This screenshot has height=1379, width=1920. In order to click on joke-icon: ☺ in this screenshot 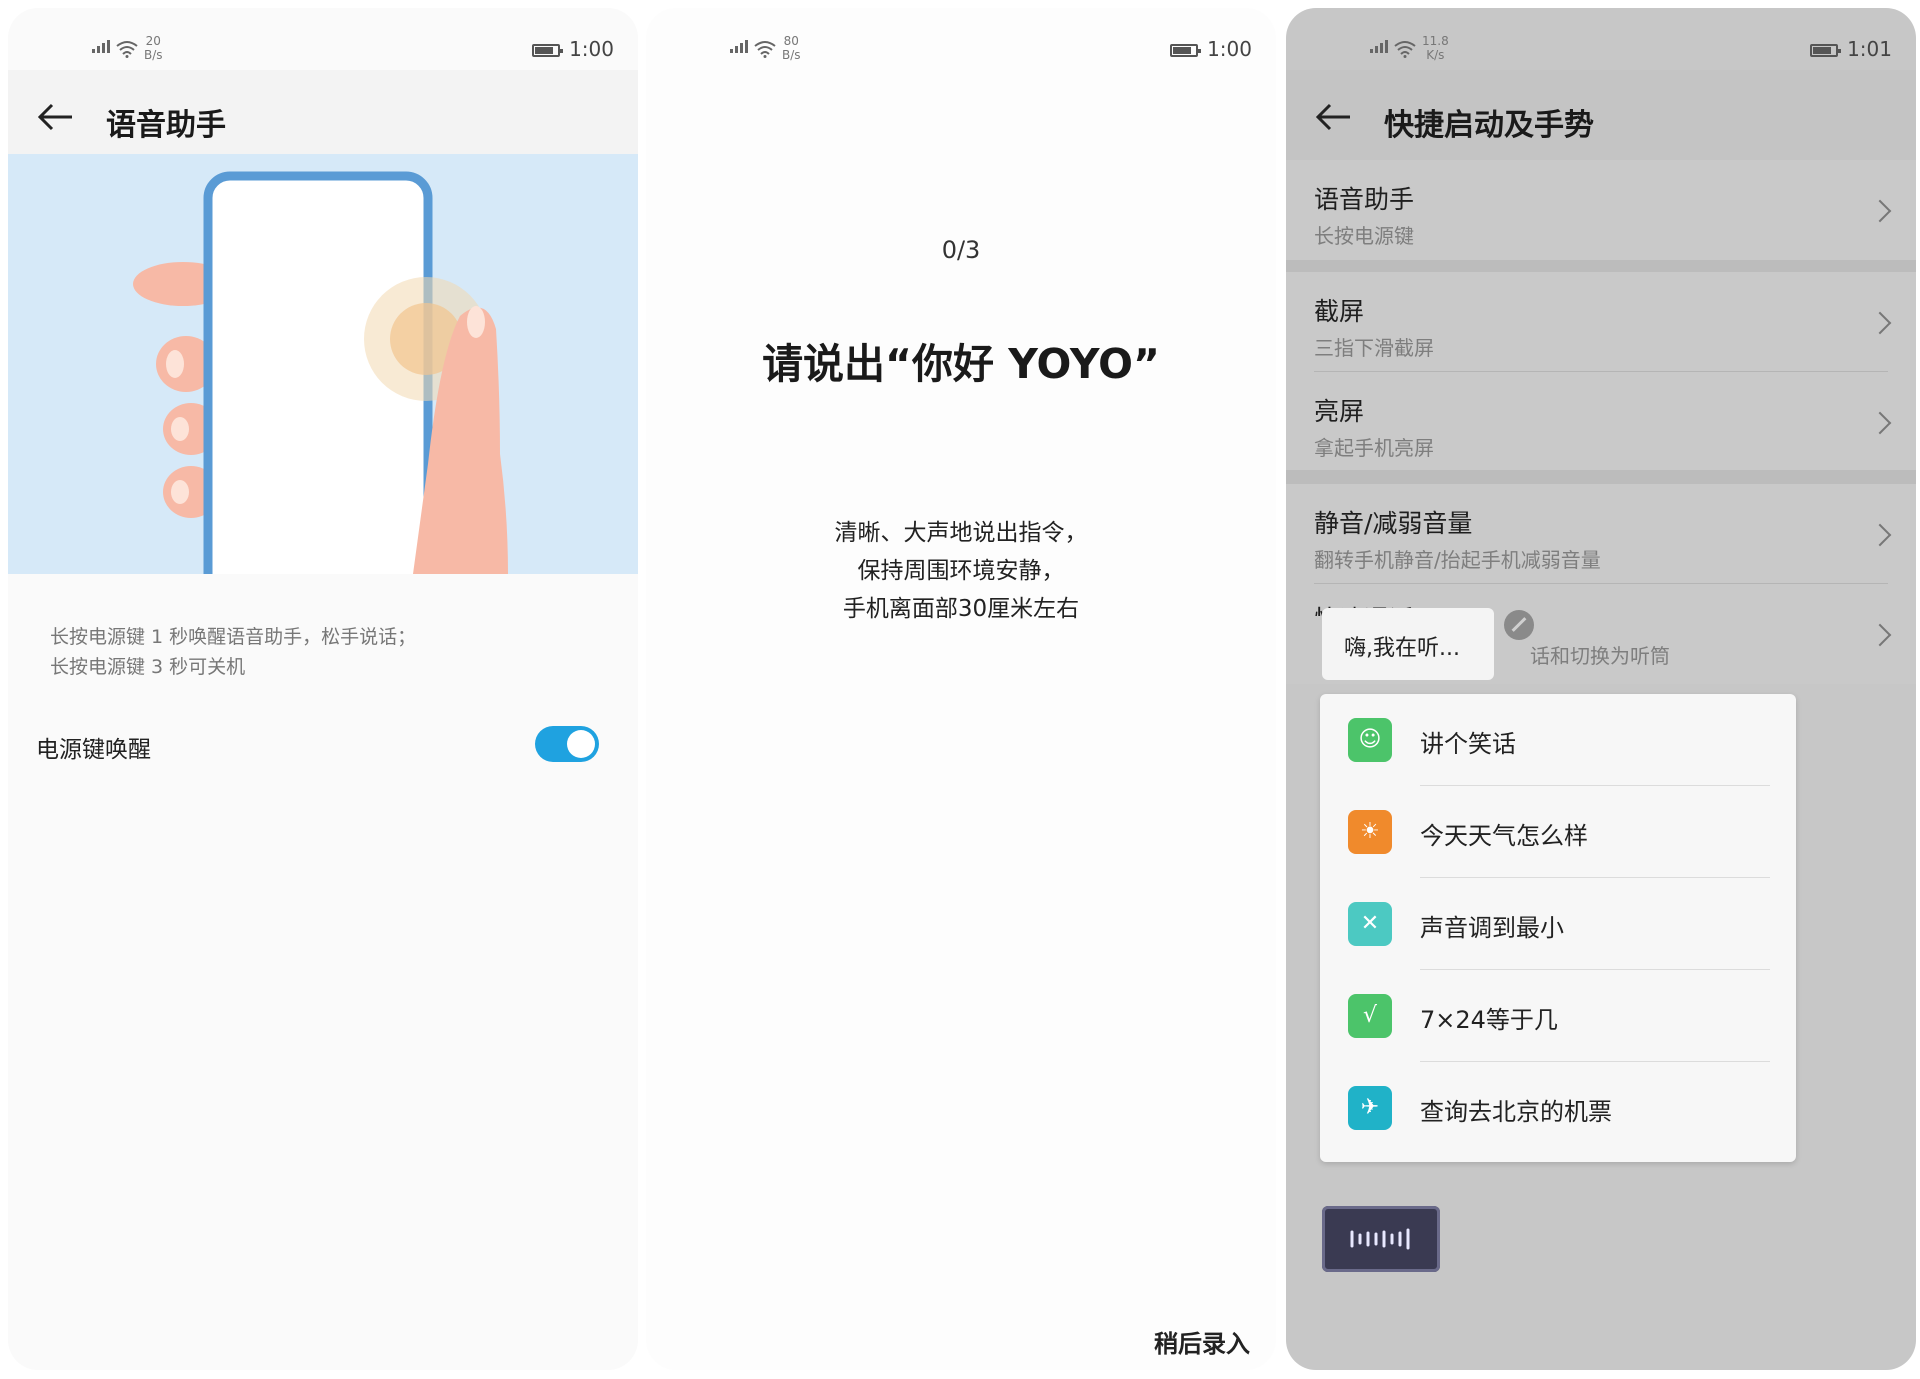, I will do `click(1370, 740)`.